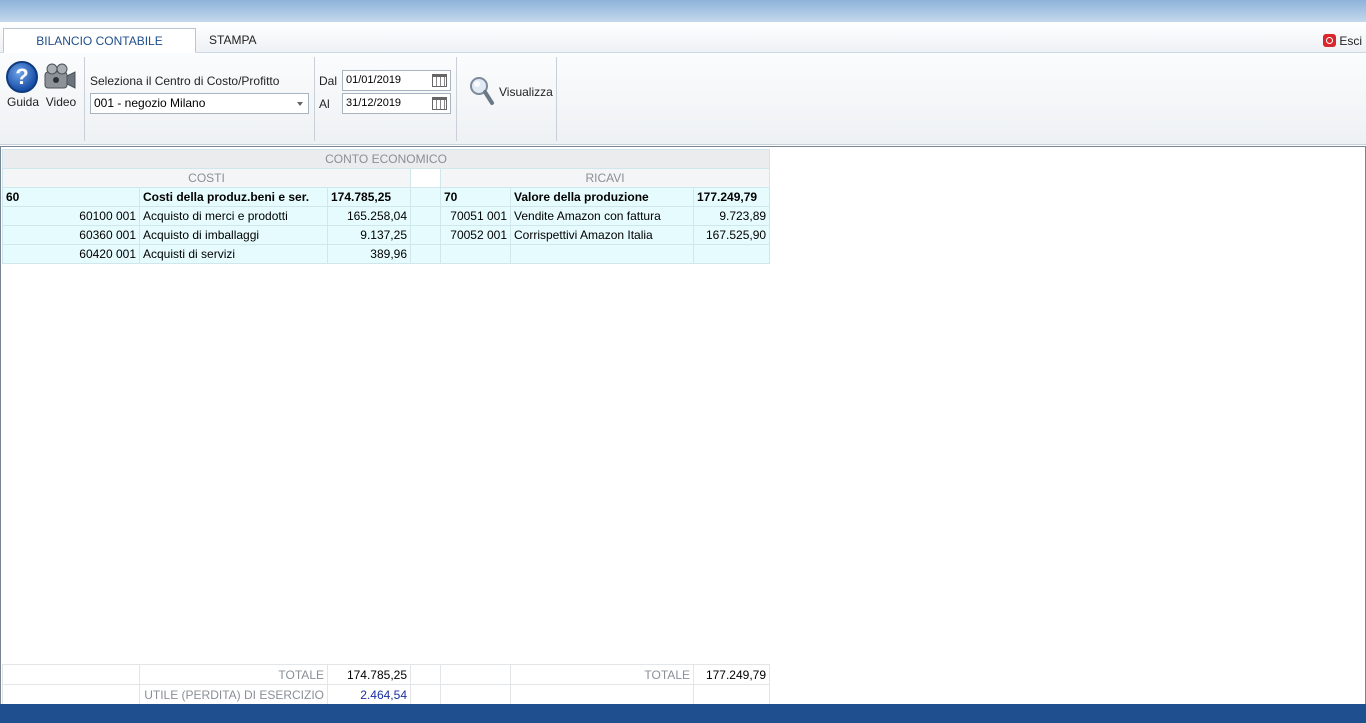 Image resolution: width=1366 pixels, height=723 pixels. What do you see at coordinates (99, 50) in the screenshot?
I see `tab-bilancio-contabile-centro: BILANCIO CONTABILE CENTRO` at bounding box center [99, 50].